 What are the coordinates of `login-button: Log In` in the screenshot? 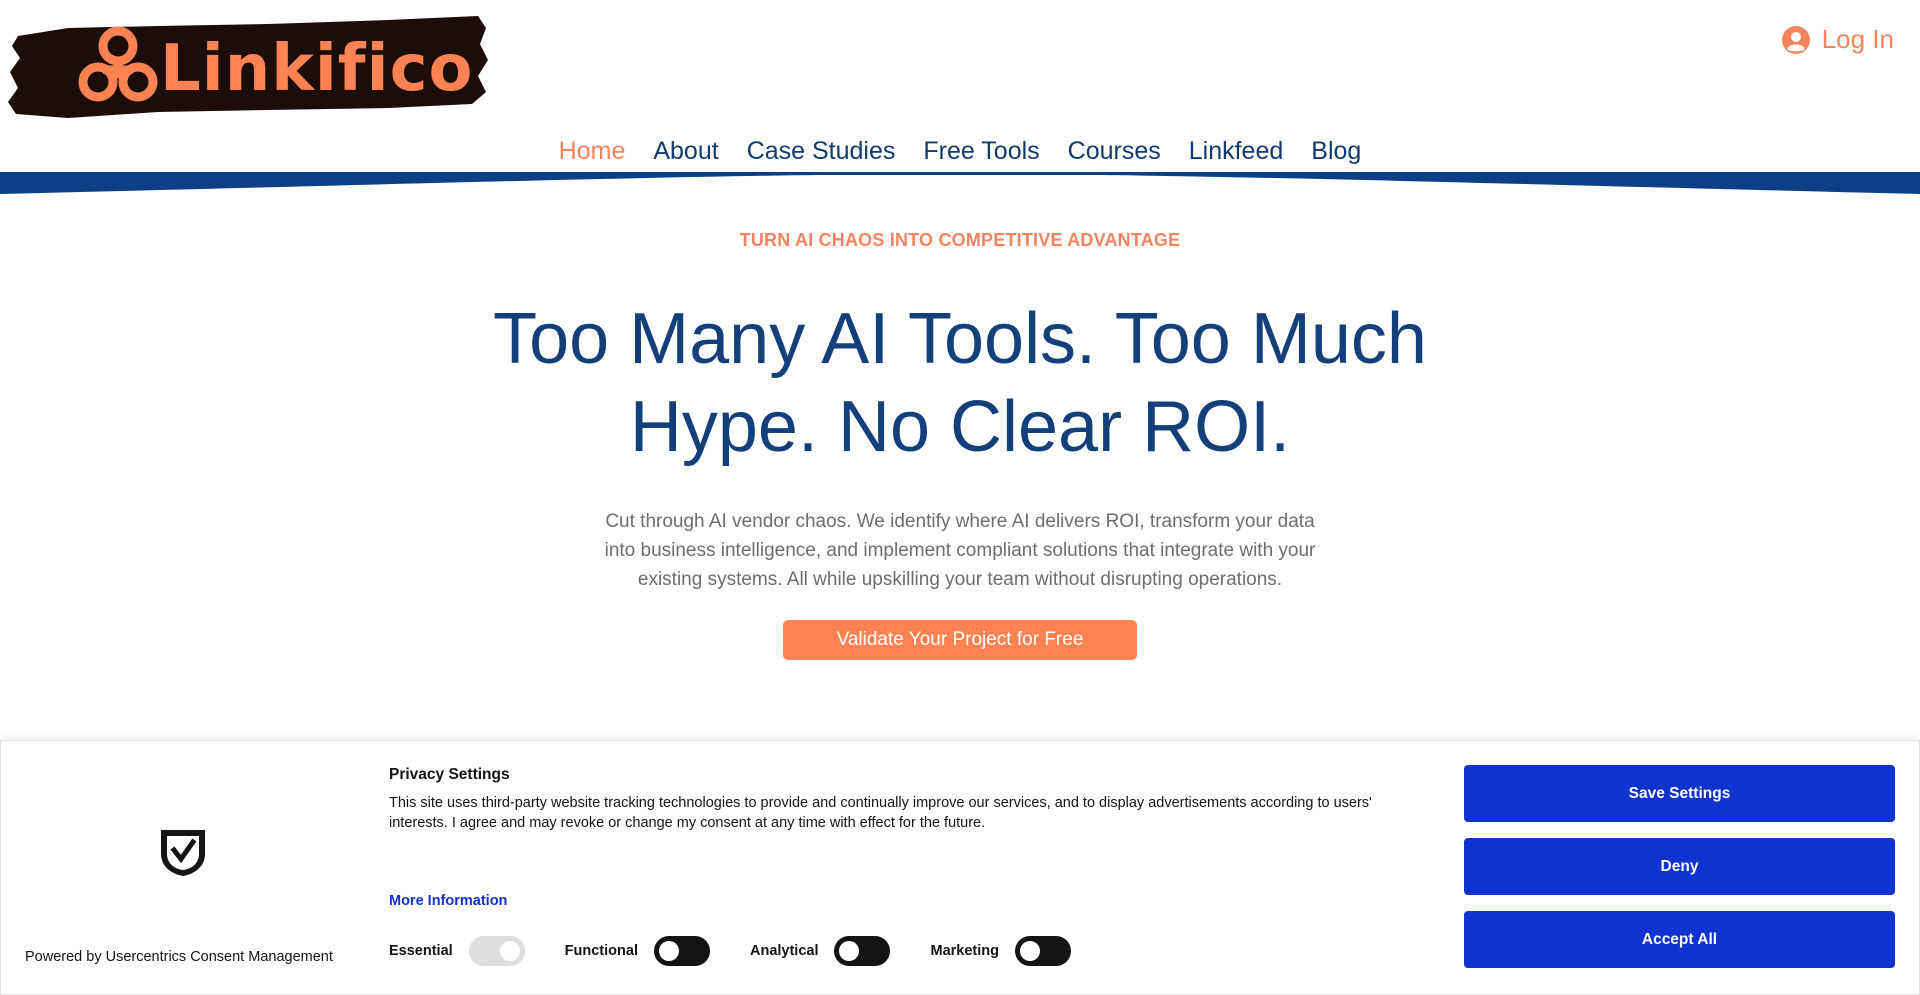 It's located at (1837, 39).